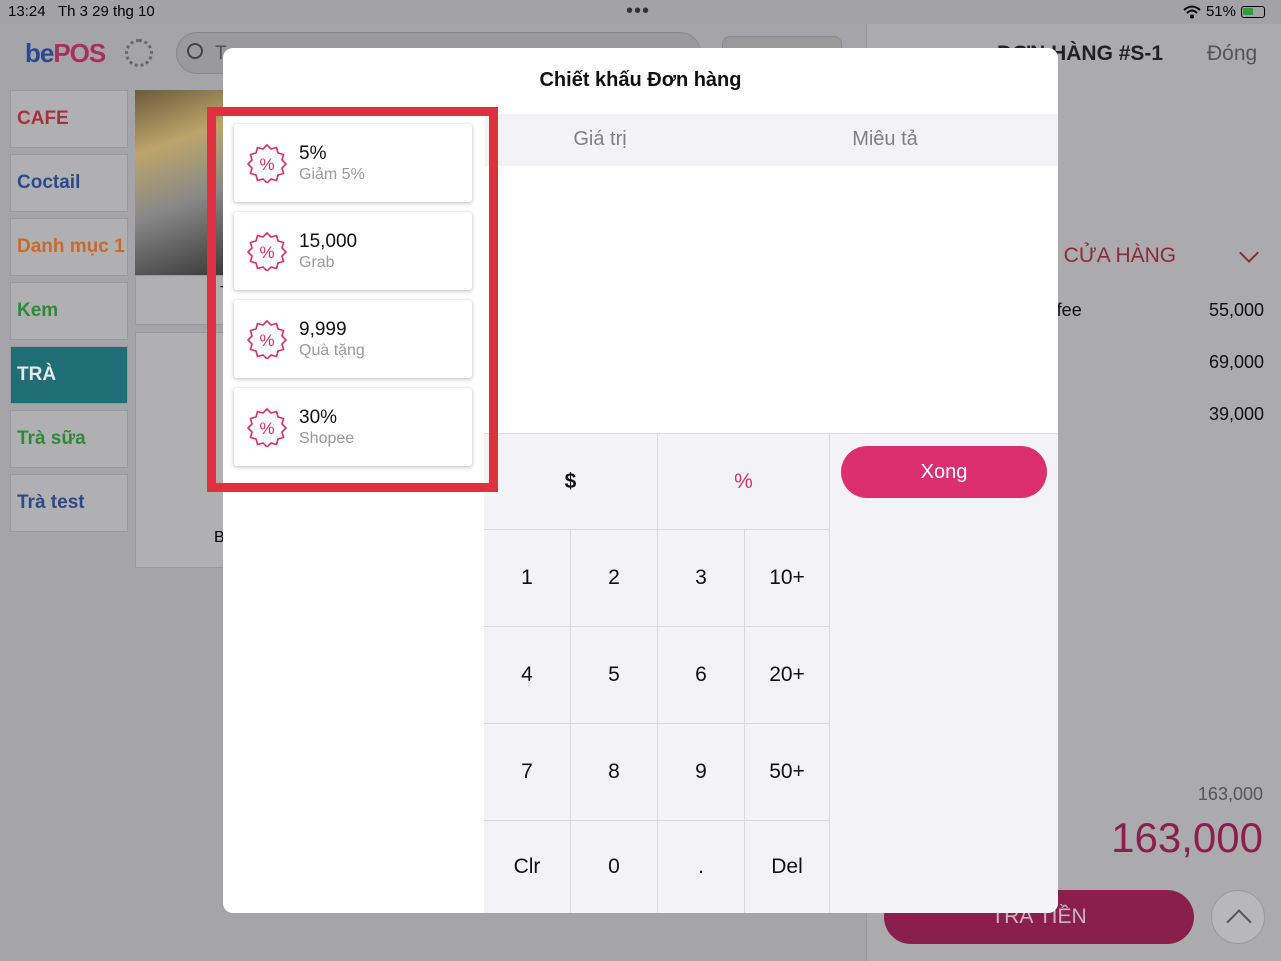 Image resolution: width=1281 pixels, height=961 pixels. What do you see at coordinates (701, 675) in the screenshot?
I see `key-6: 6` at bounding box center [701, 675].